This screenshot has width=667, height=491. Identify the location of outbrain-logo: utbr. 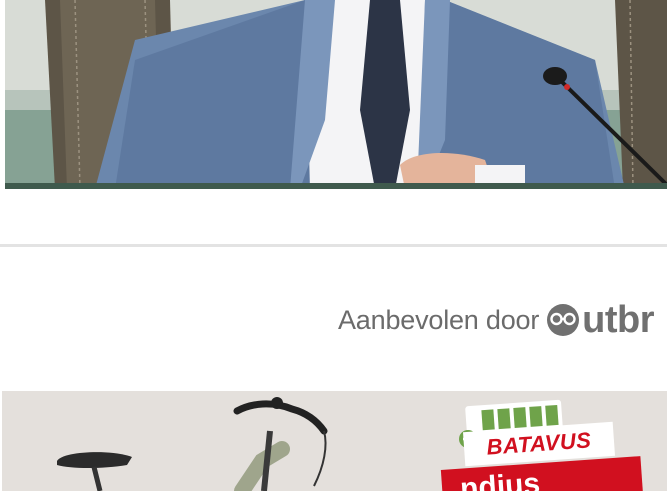
(600, 320).